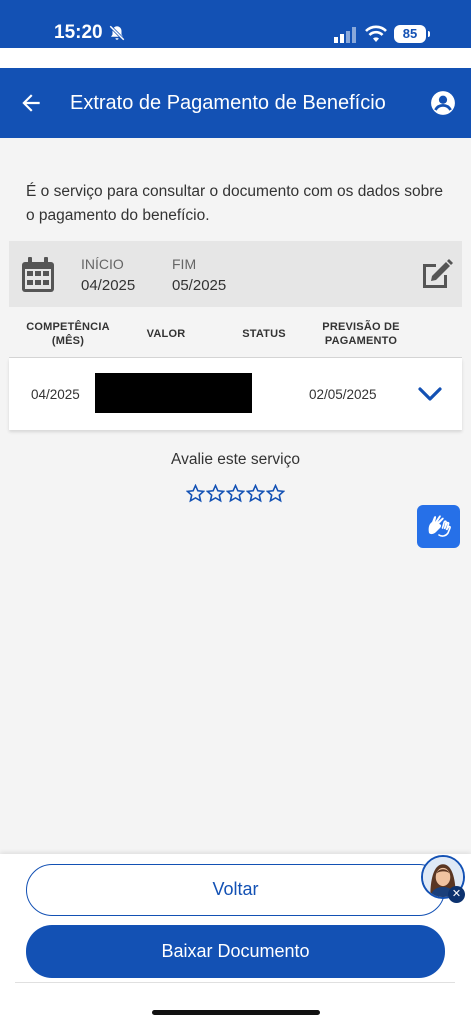 The height and width of the screenshot is (1024, 471). I want to click on edit-icon, so click(437, 274).